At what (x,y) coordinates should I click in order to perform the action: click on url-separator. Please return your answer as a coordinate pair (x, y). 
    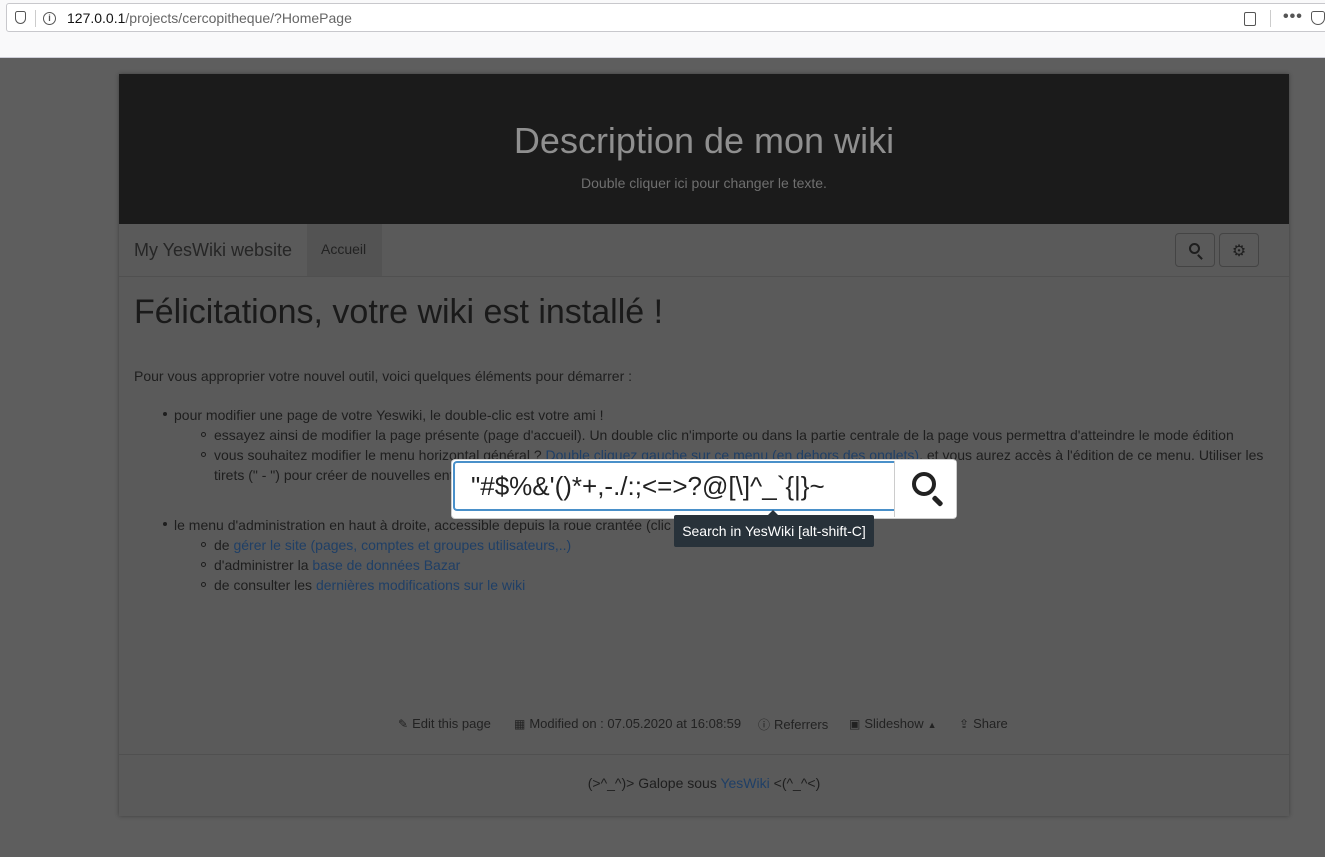
    Looking at the image, I should click on (35, 18).